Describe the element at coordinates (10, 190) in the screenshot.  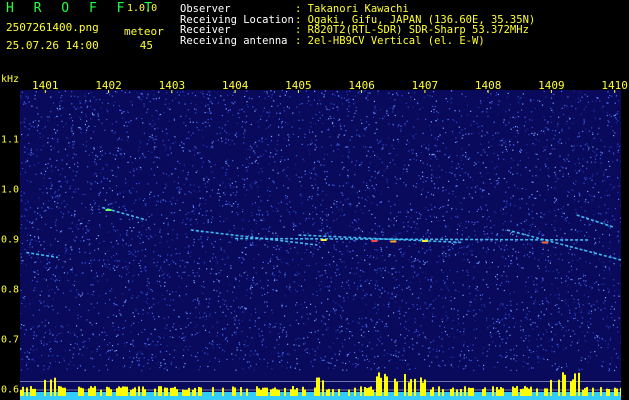
I see `y-tick-label: 1.0` at that location.